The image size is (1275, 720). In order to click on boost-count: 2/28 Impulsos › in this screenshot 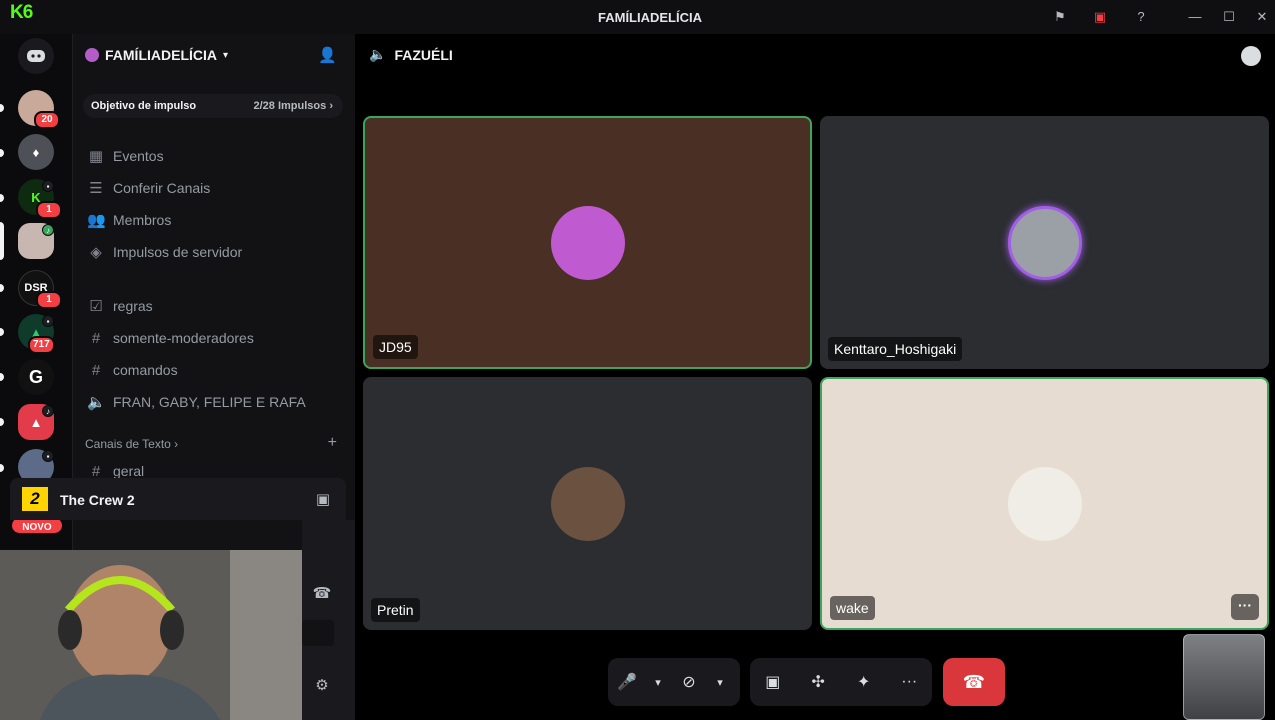, I will do `click(293, 106)`.